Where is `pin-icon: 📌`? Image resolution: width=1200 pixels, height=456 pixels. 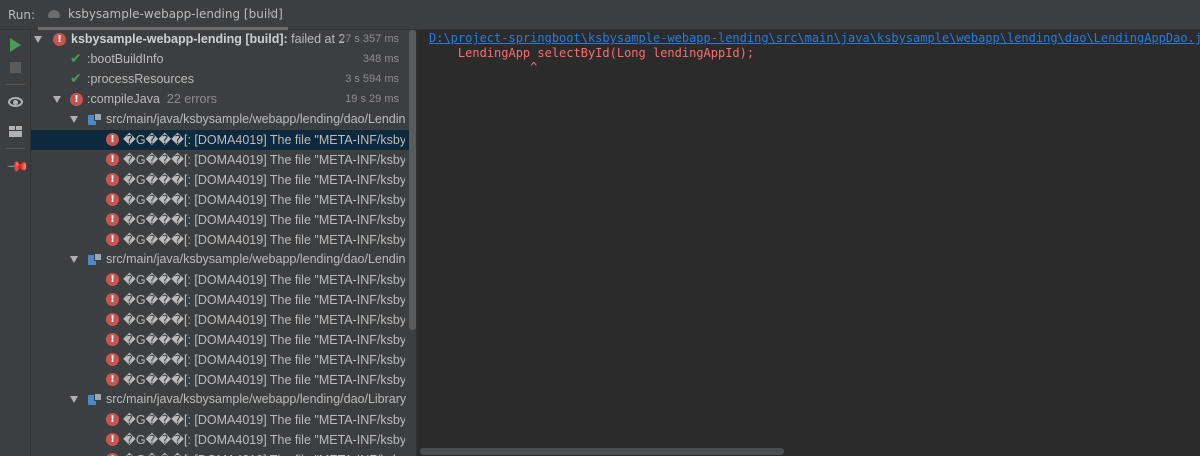 pin-icon: 📌 is located at coordinates (18, 167).